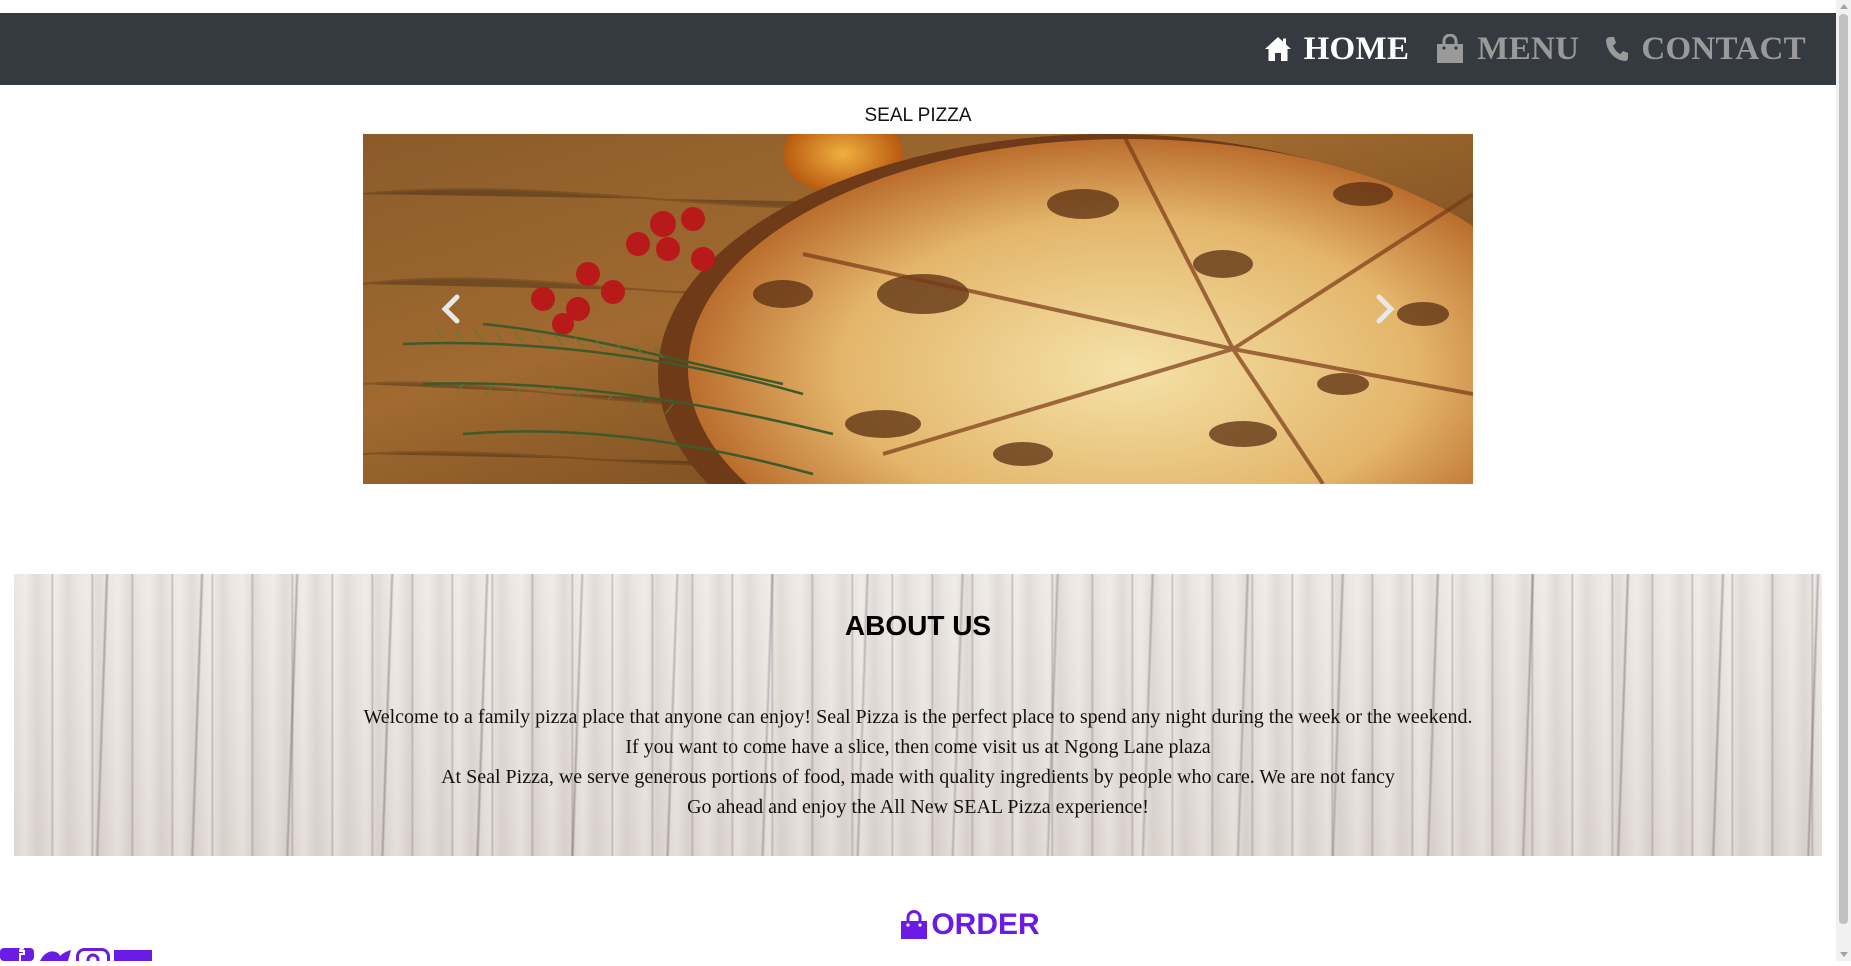  I want to click on vertical-scrollbar, so click(1843, 480).